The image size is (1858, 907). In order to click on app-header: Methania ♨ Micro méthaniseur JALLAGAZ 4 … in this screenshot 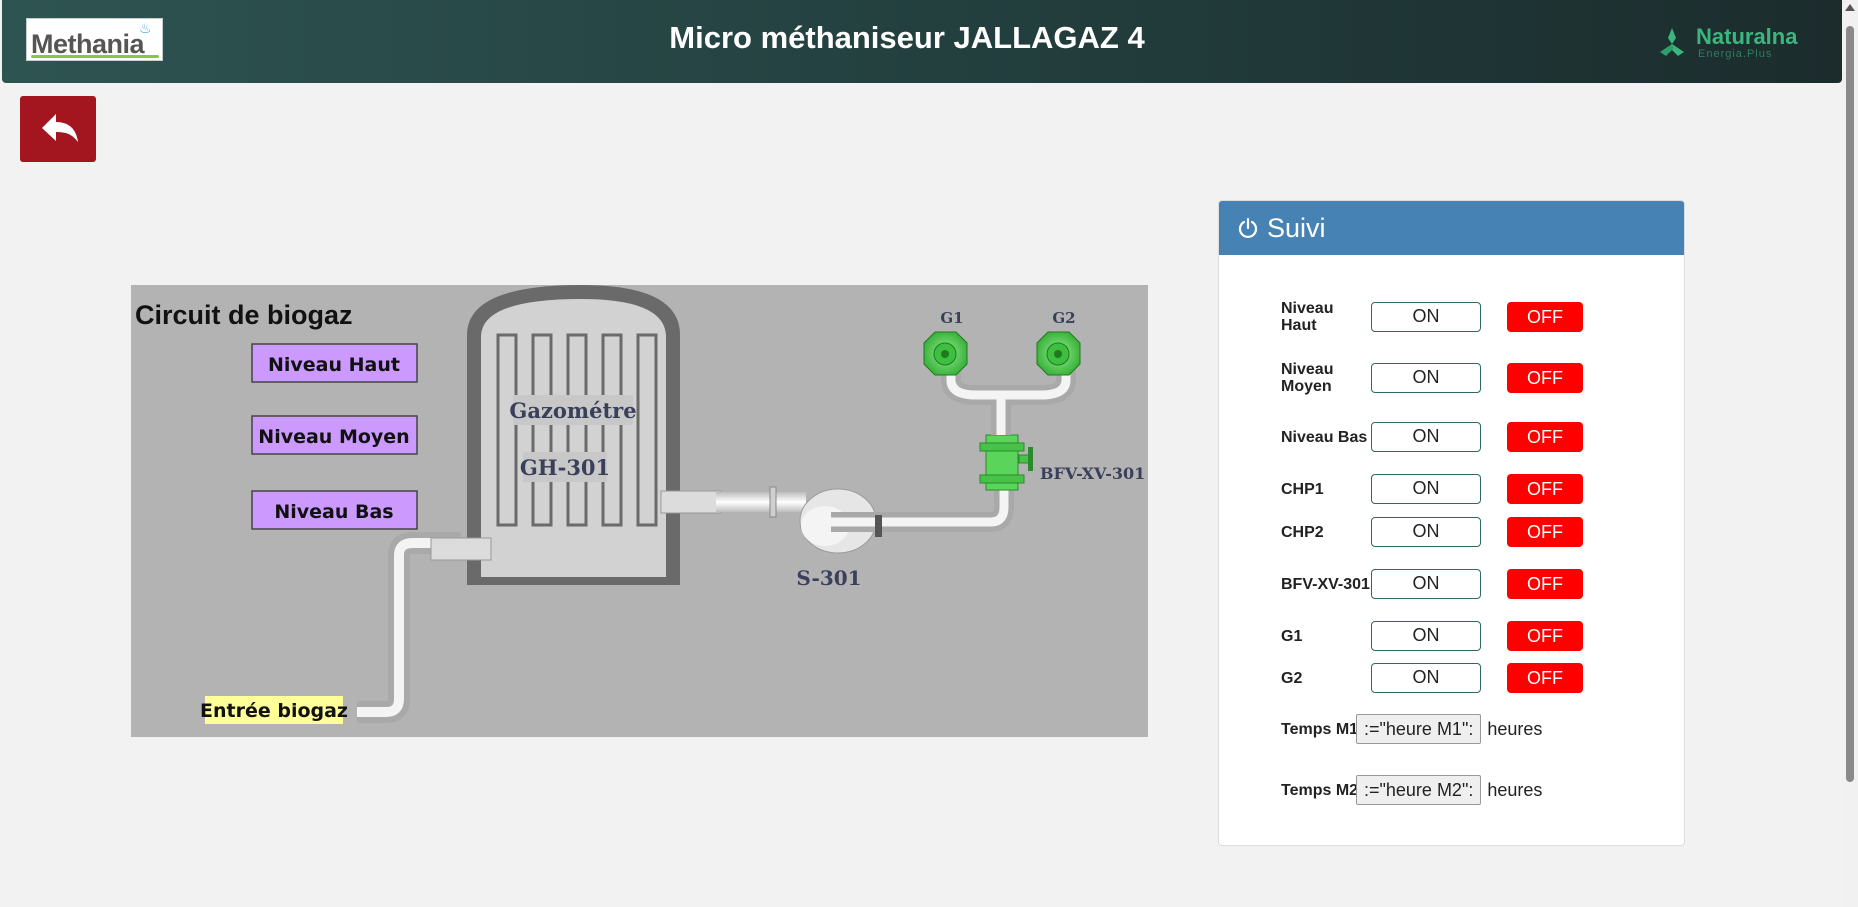, I will do `click(922, 41)`.